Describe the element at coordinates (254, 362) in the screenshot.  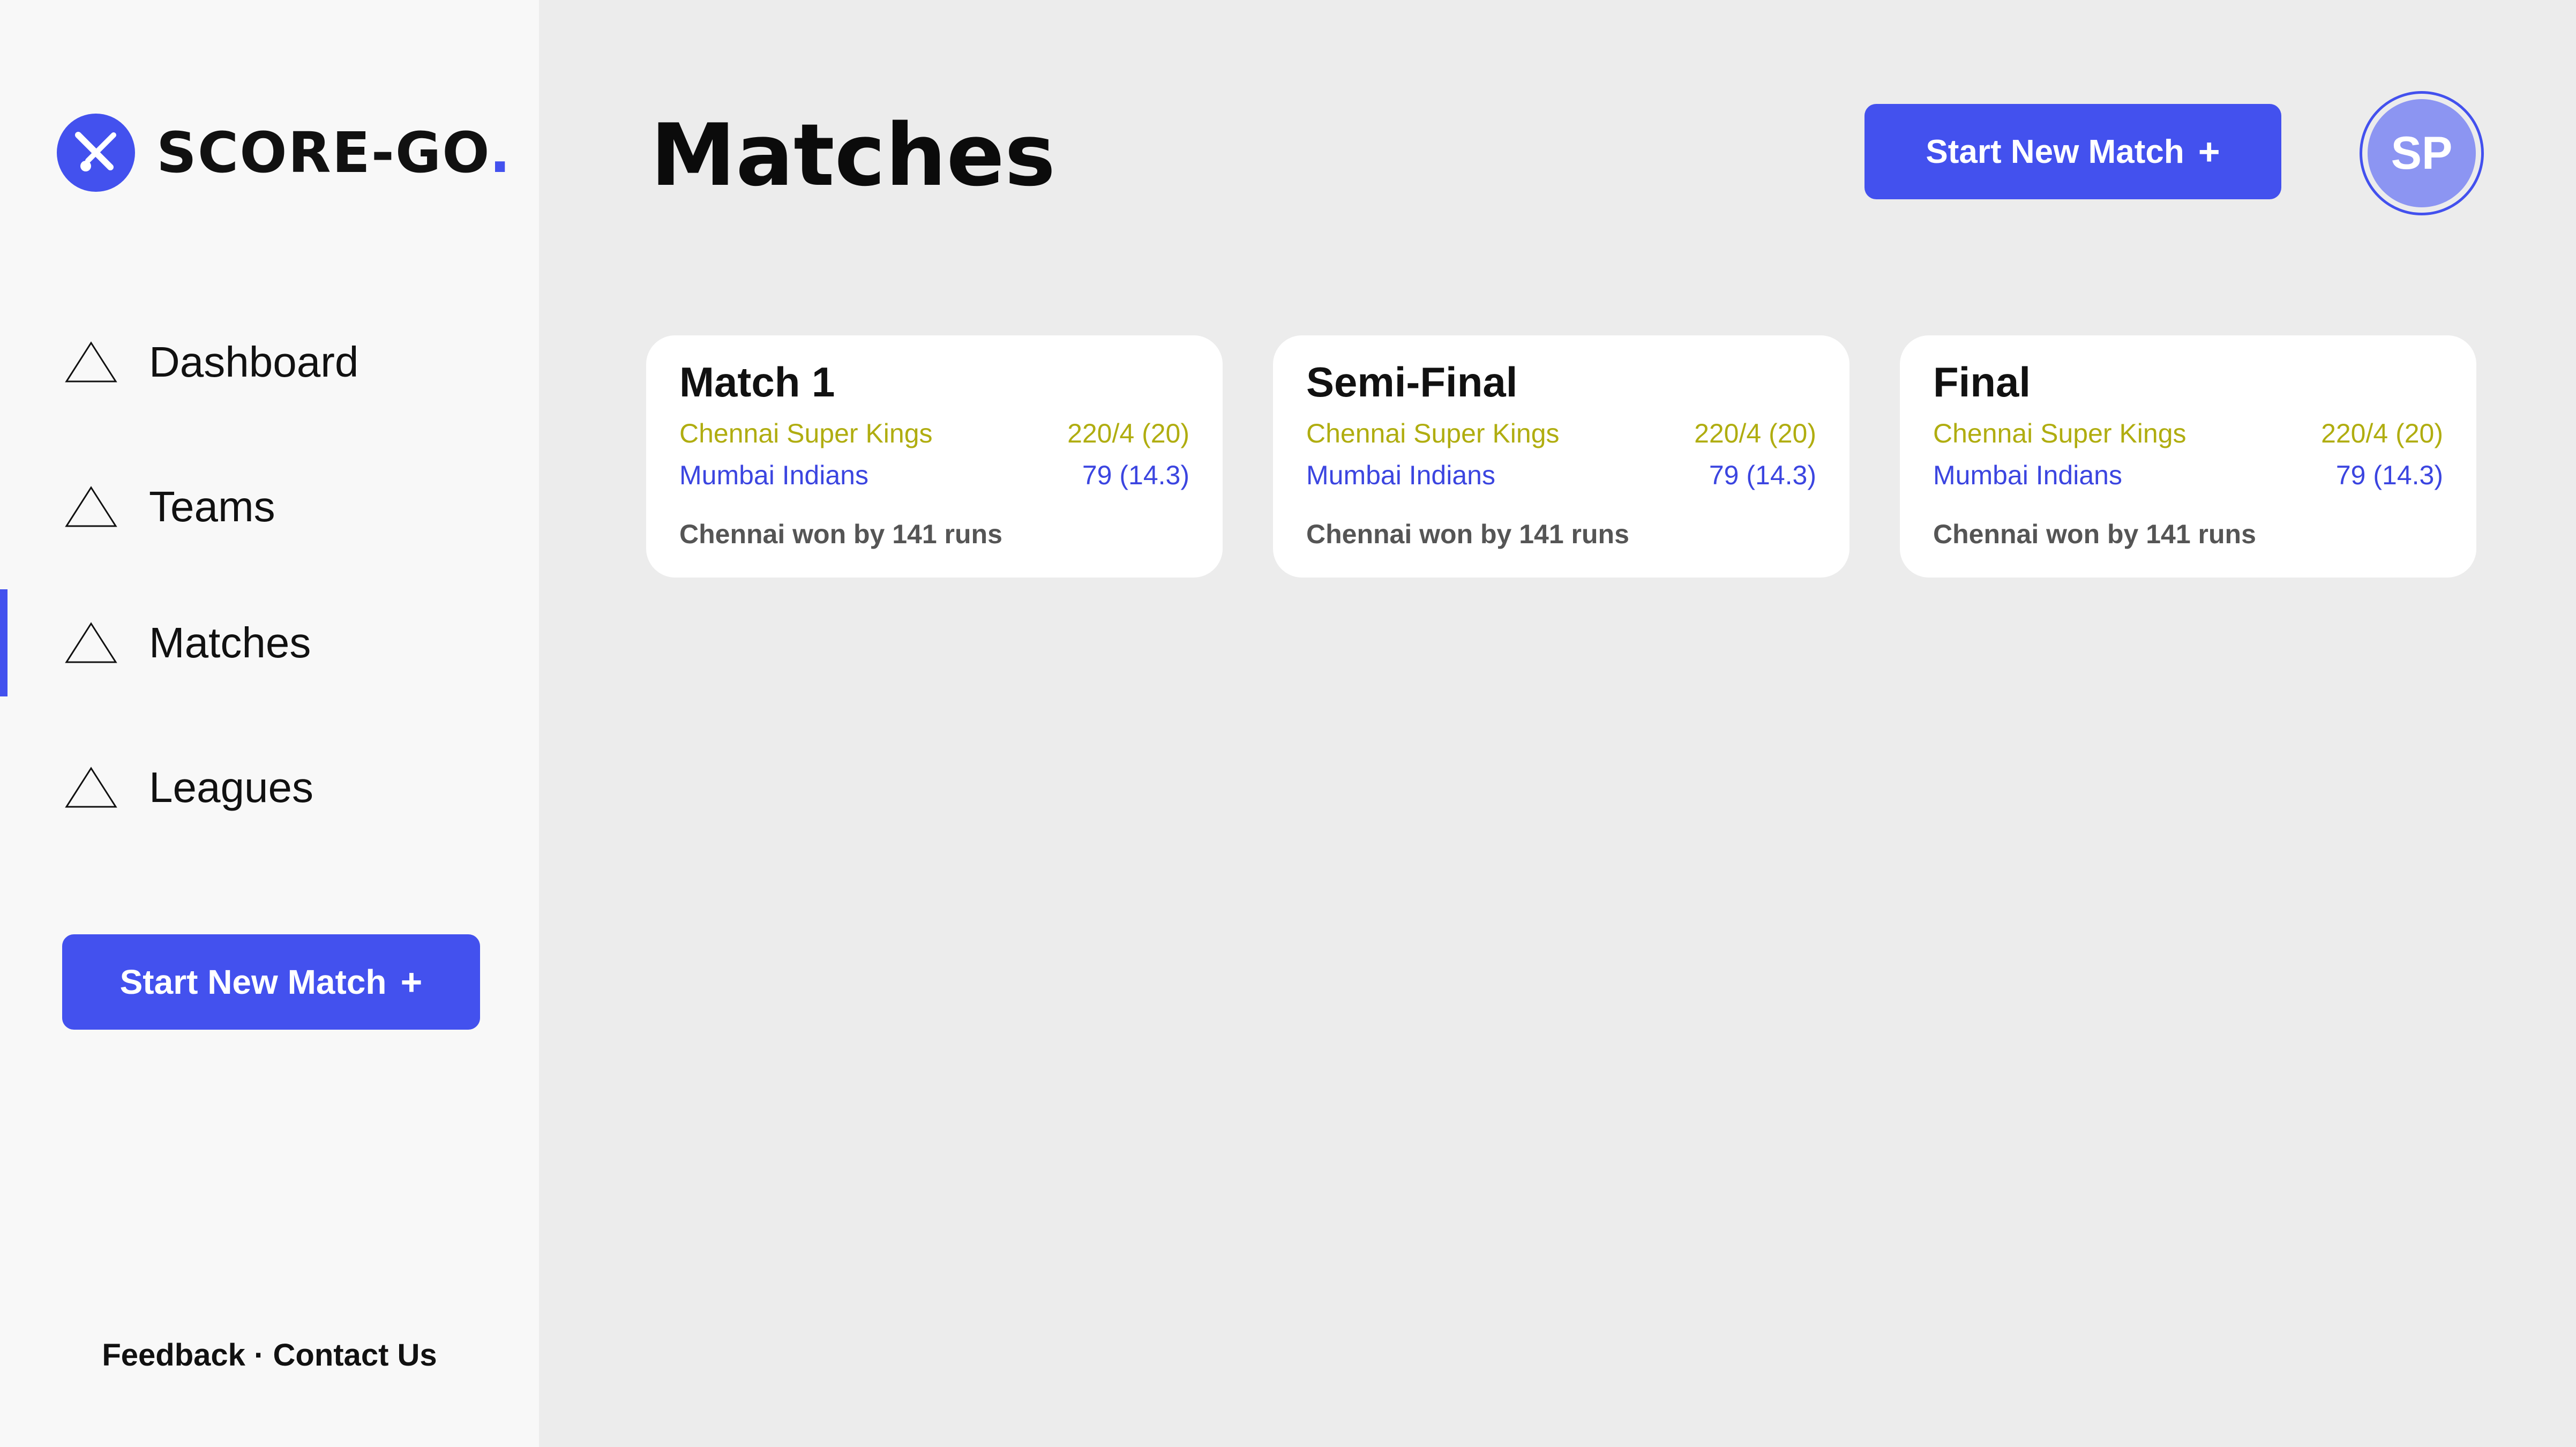
I see `sidebar-item-label: Dashboard` at that location.